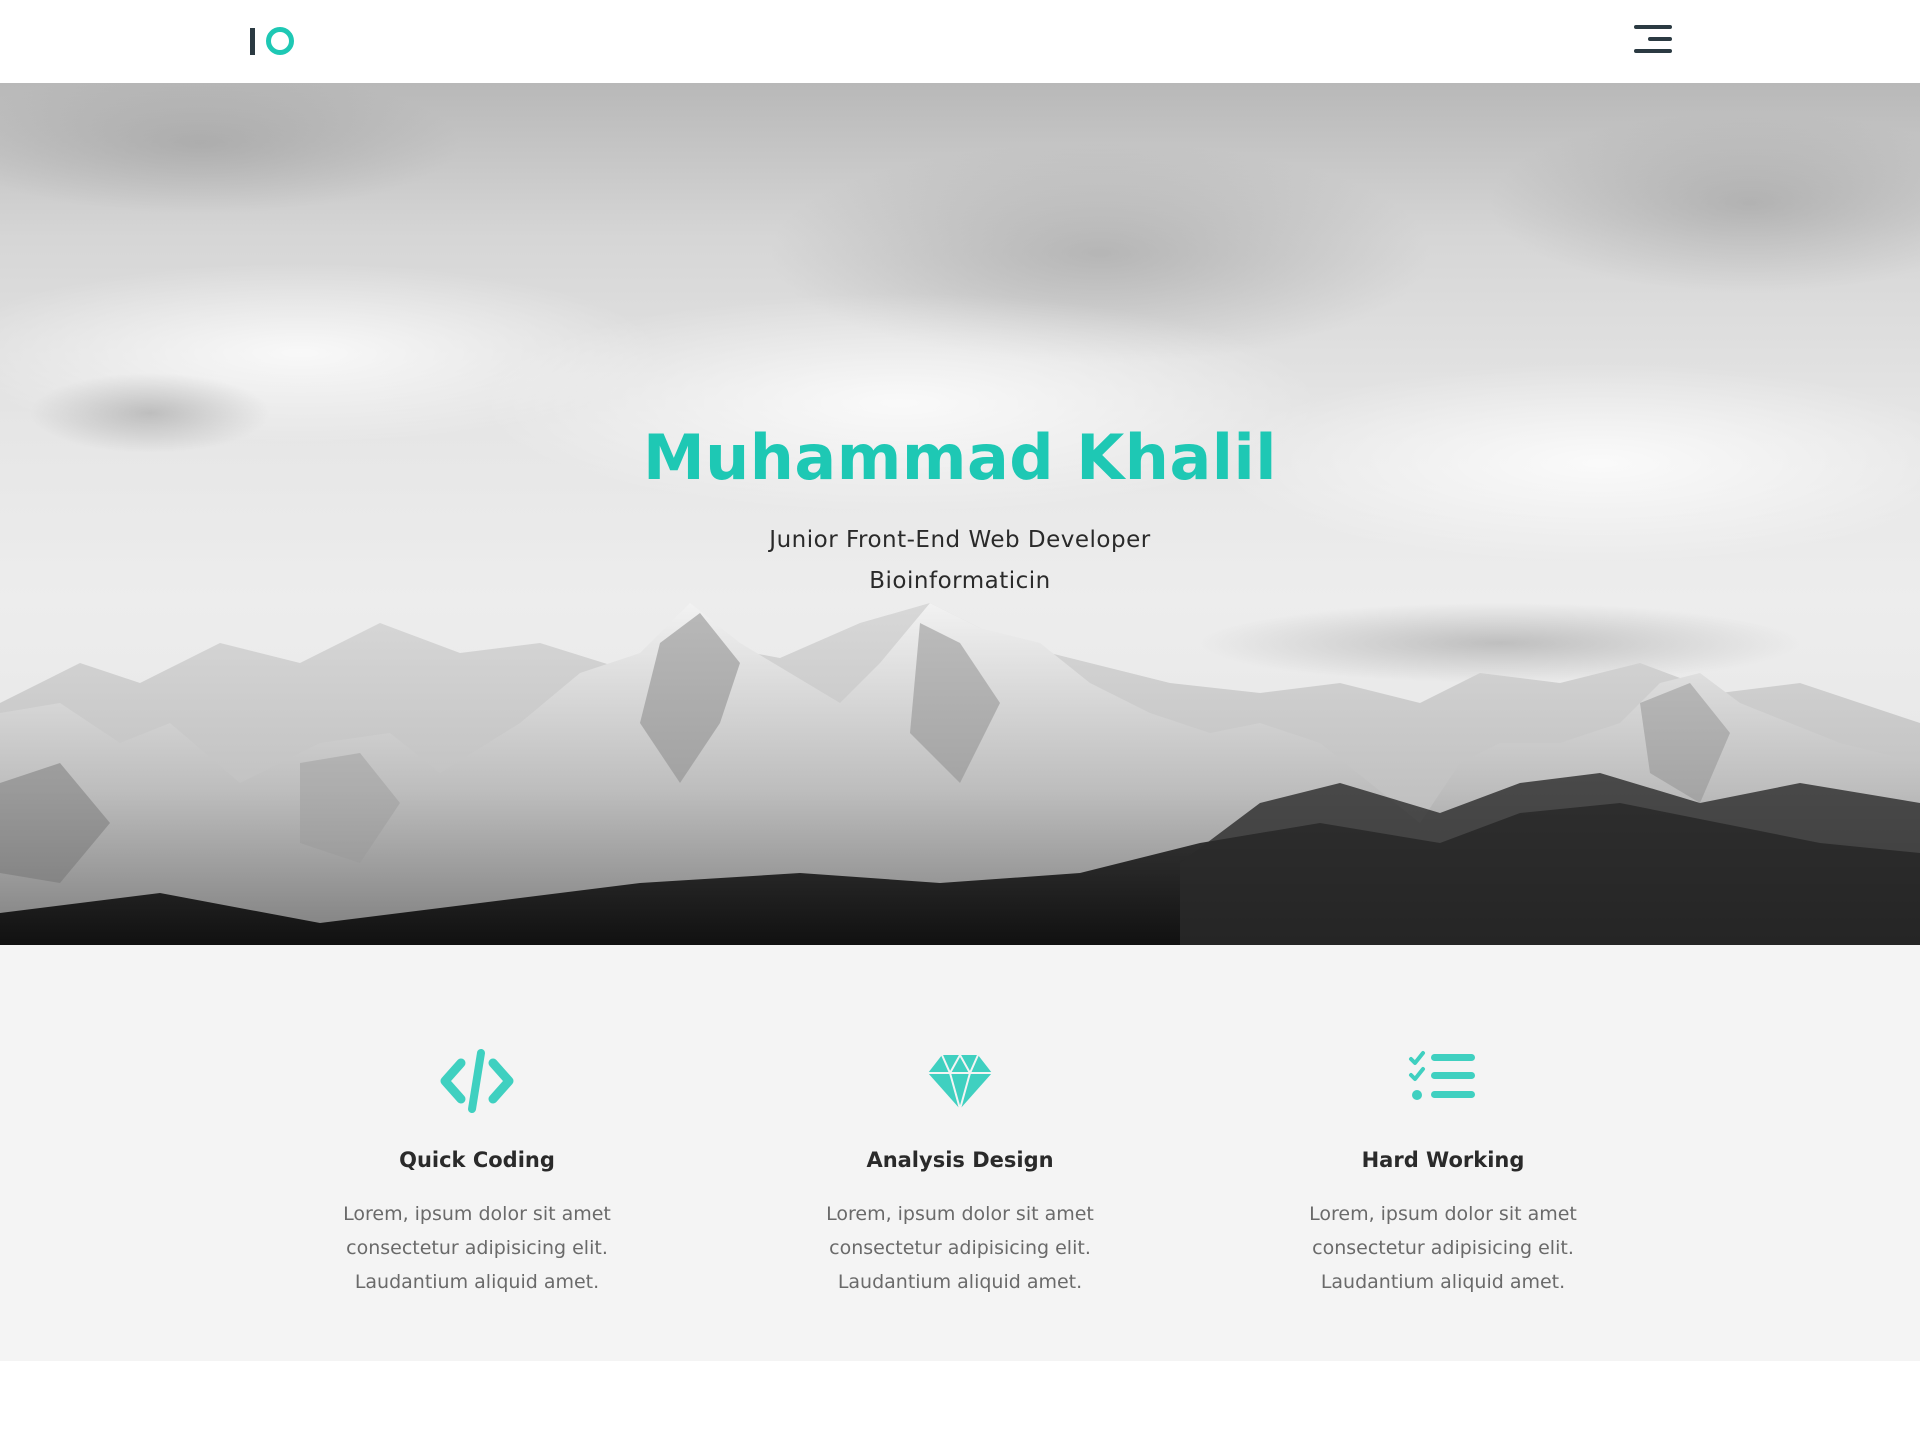 This screenshot has width=1920, height=1454. What do you see at coordinates (477, 1160) in the screenshot?
I see `feature-title: Quick Coding` at bounding box center [477, 1160].